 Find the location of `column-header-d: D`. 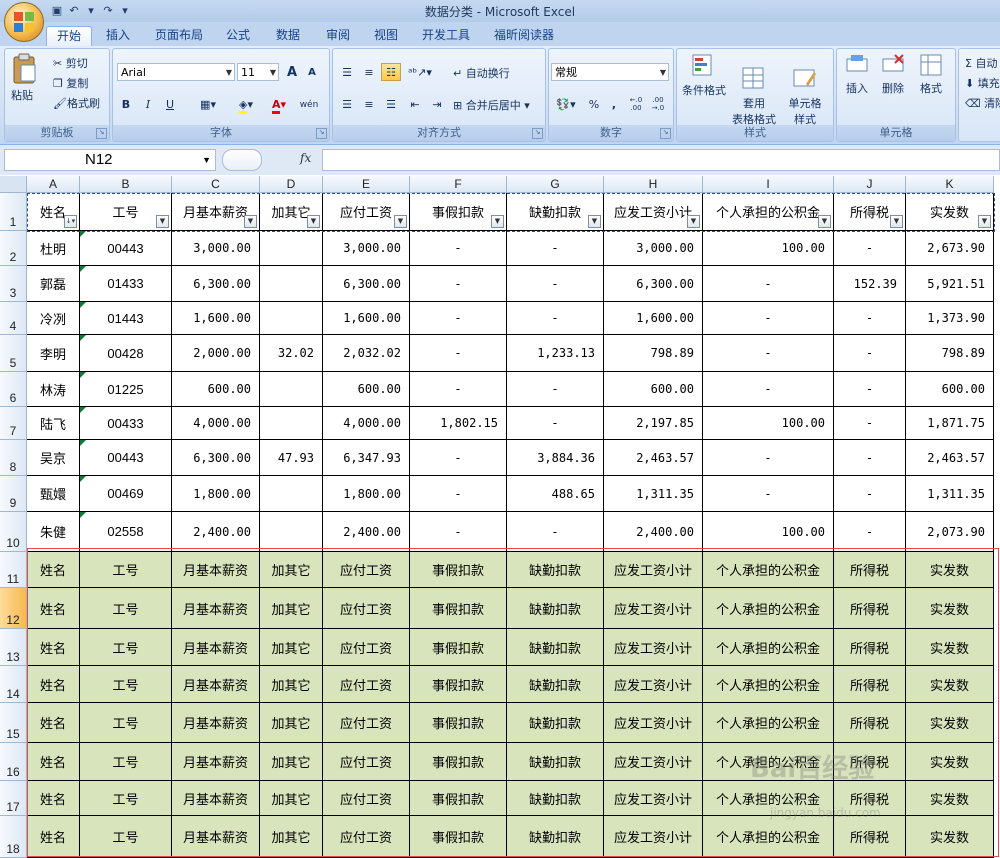

column-header-d: D is located at coordinates (291, 184).